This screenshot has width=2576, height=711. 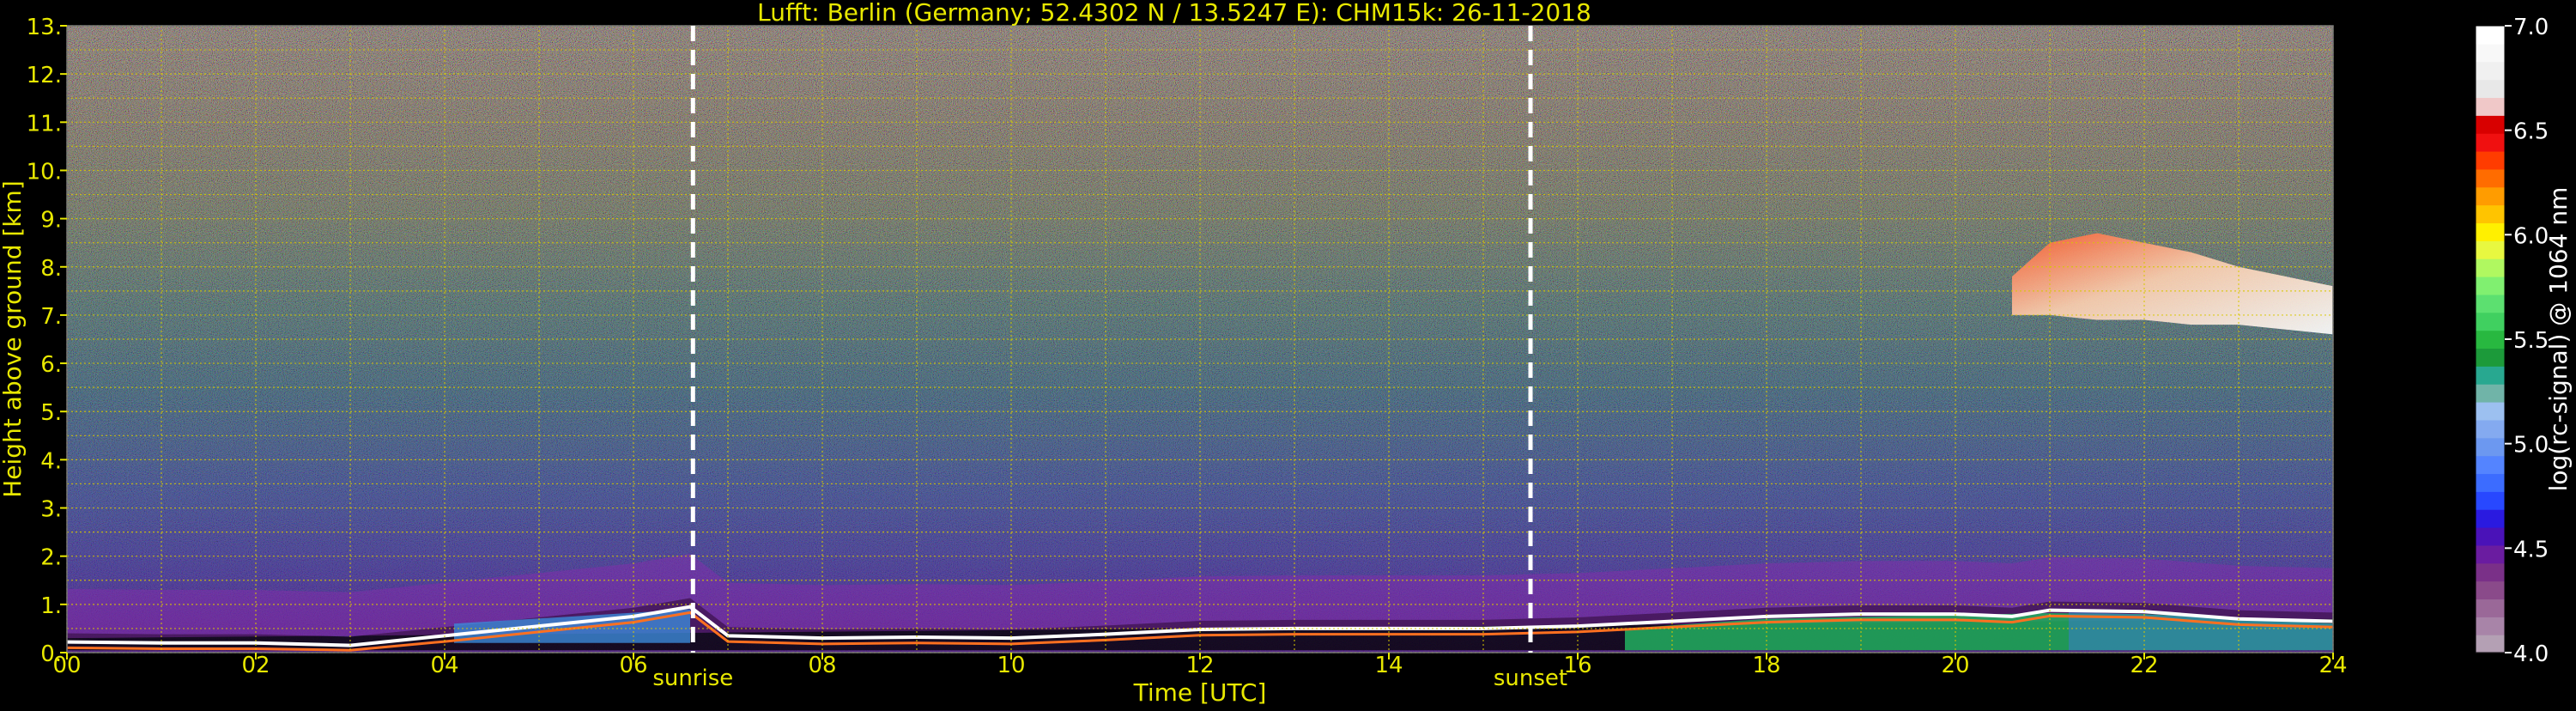 What do you see at coordinates (1955, 665) in the screenshot?
I see `x-tick-label: 20` at bounding box center [1955, 665].